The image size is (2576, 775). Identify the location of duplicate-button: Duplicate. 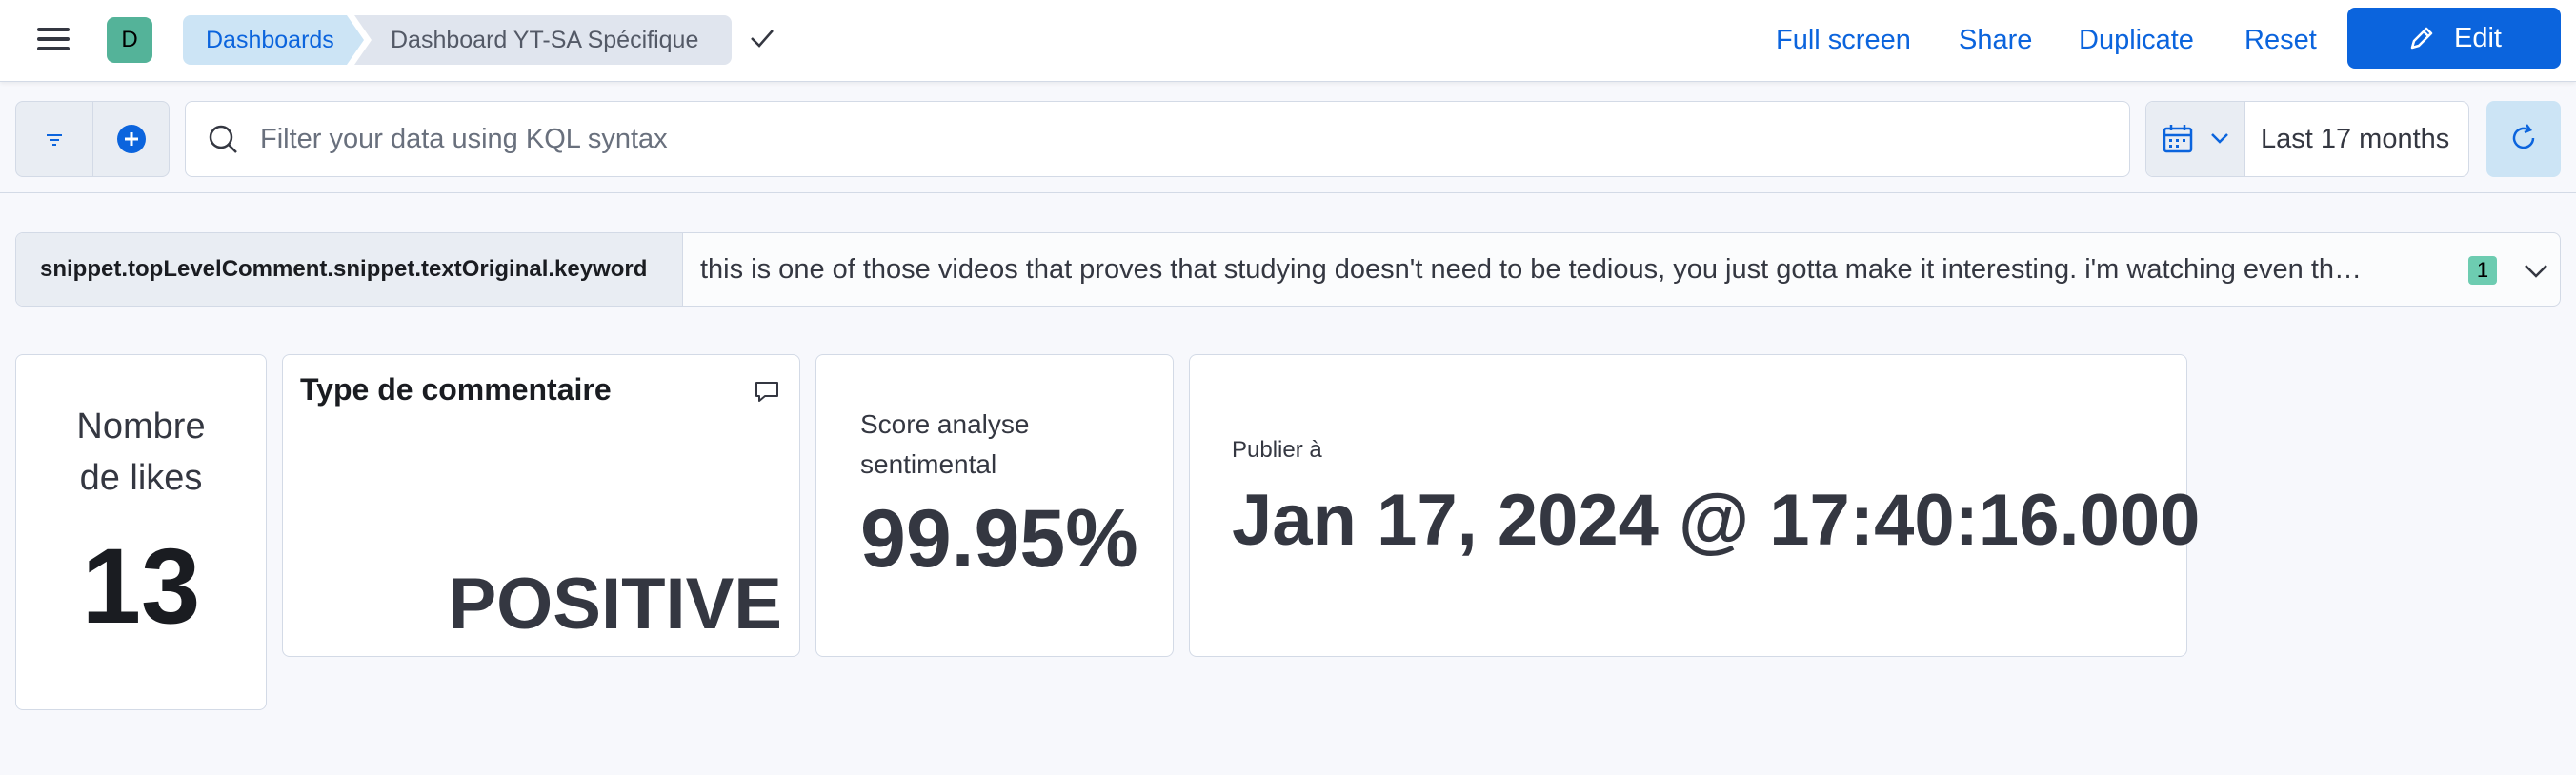
(2137, 40).